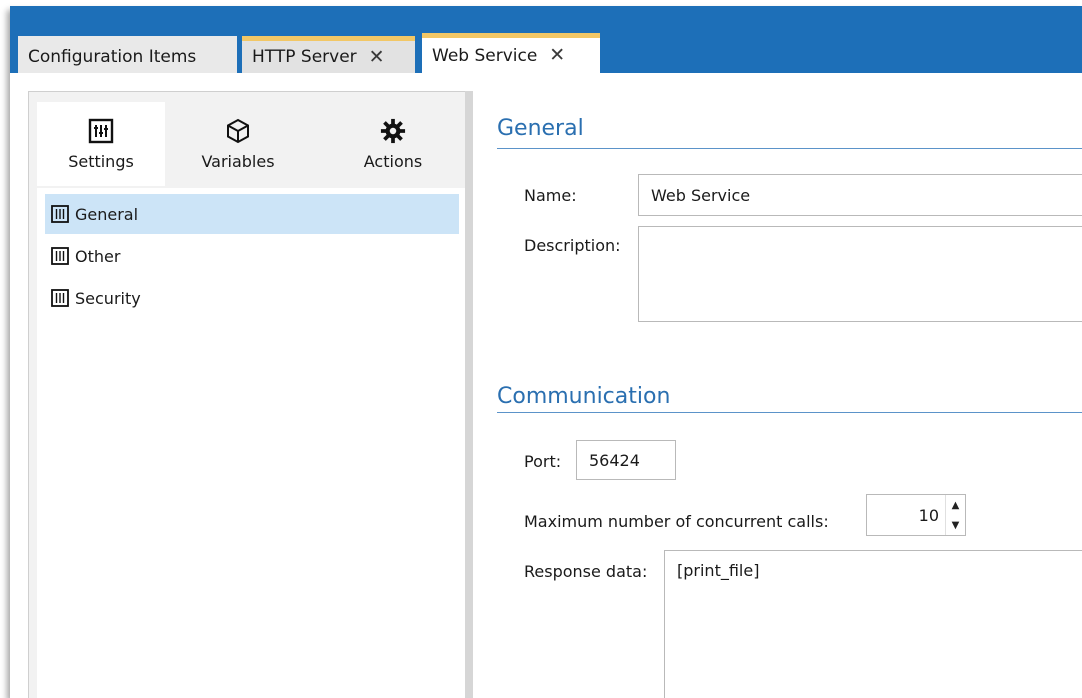 This screenshot has width=1082, height=698. I want to click on general-section-title: General, so click(540, 128).